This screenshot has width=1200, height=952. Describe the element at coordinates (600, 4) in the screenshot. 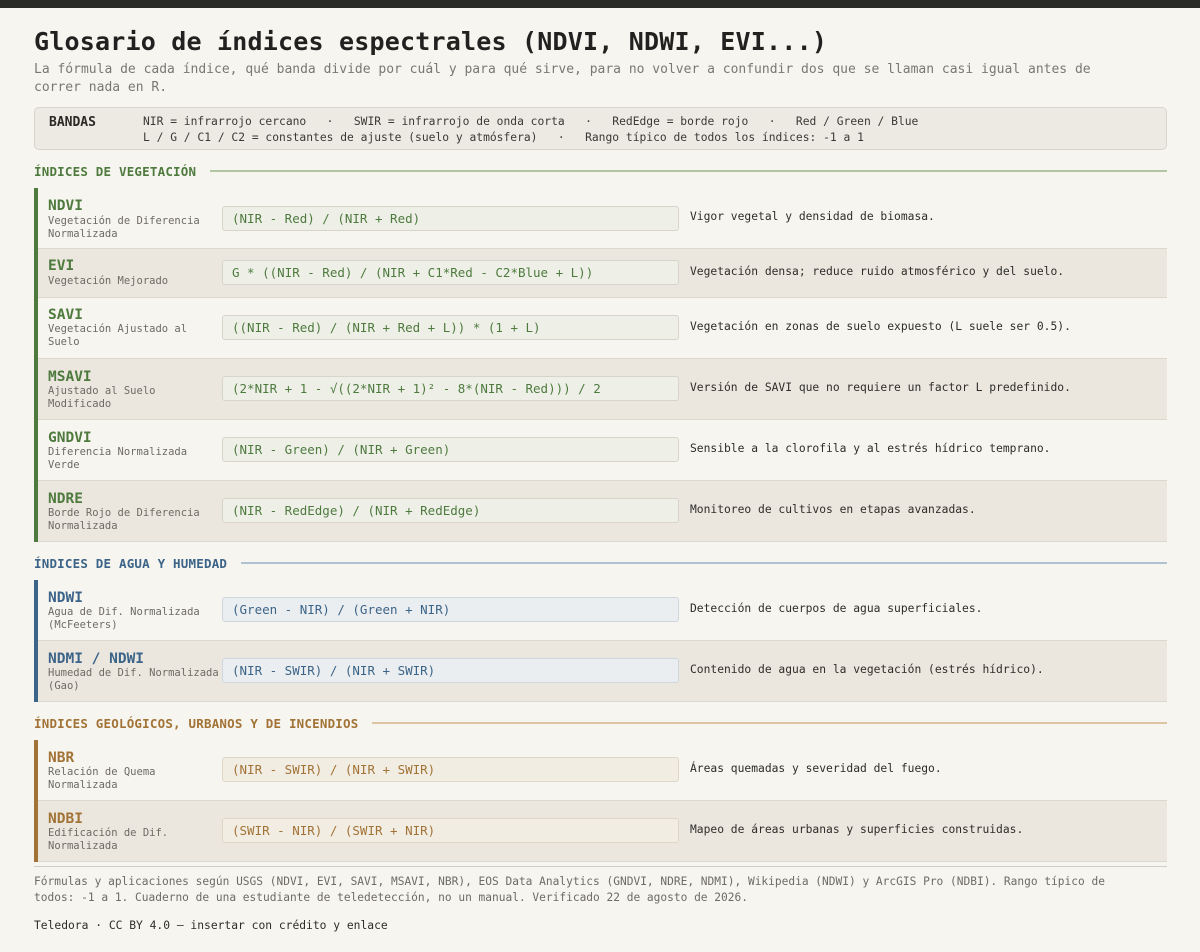

I see `top-bar` at that location.